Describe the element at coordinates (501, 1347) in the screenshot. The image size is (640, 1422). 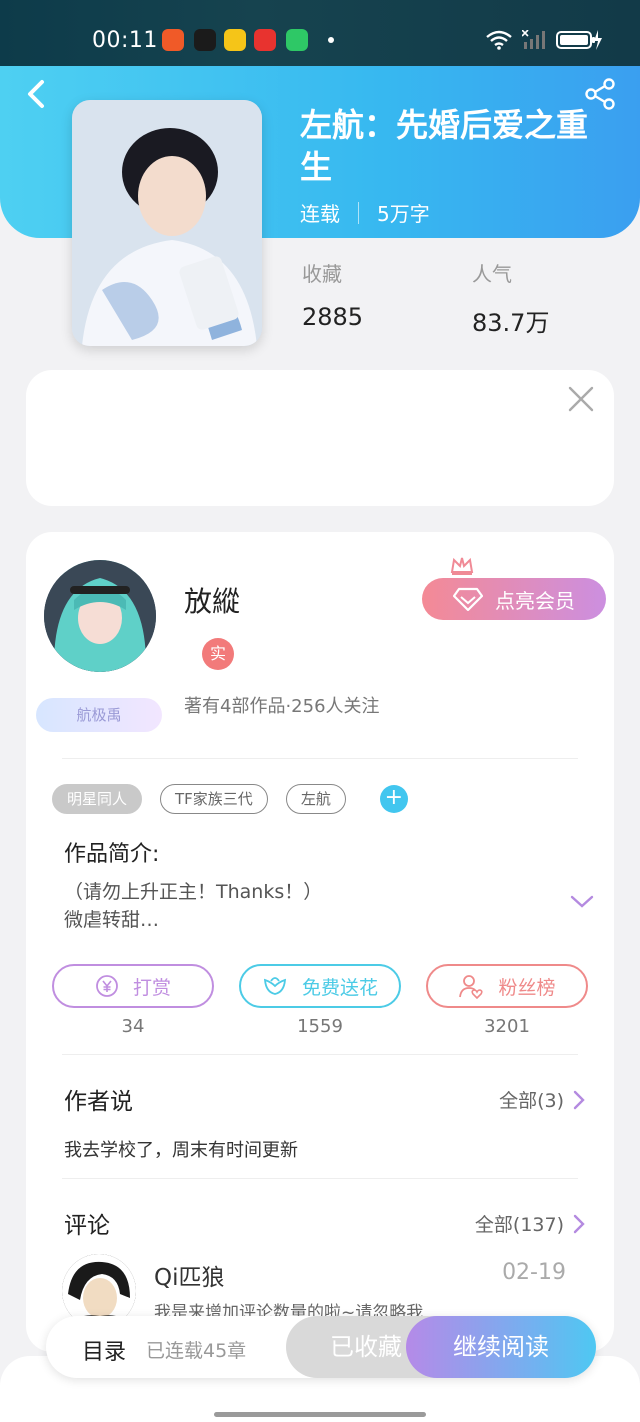
I see `continue-reading-button: 继续阅读` at that location.